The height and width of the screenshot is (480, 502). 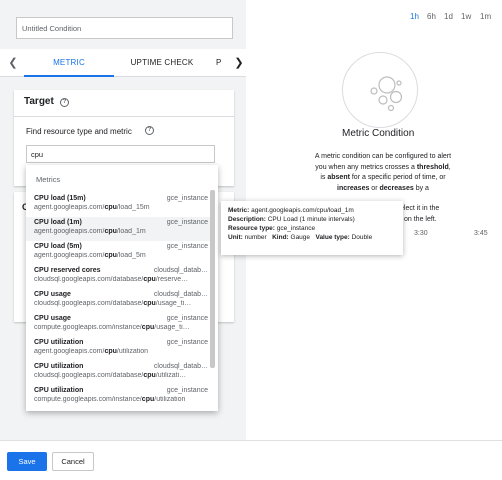 What do you see at coordinates (162, 63) in the screenshot?
I see `tab-uptime-check: UPTIME CHECK` at bounding box center [162, 63].